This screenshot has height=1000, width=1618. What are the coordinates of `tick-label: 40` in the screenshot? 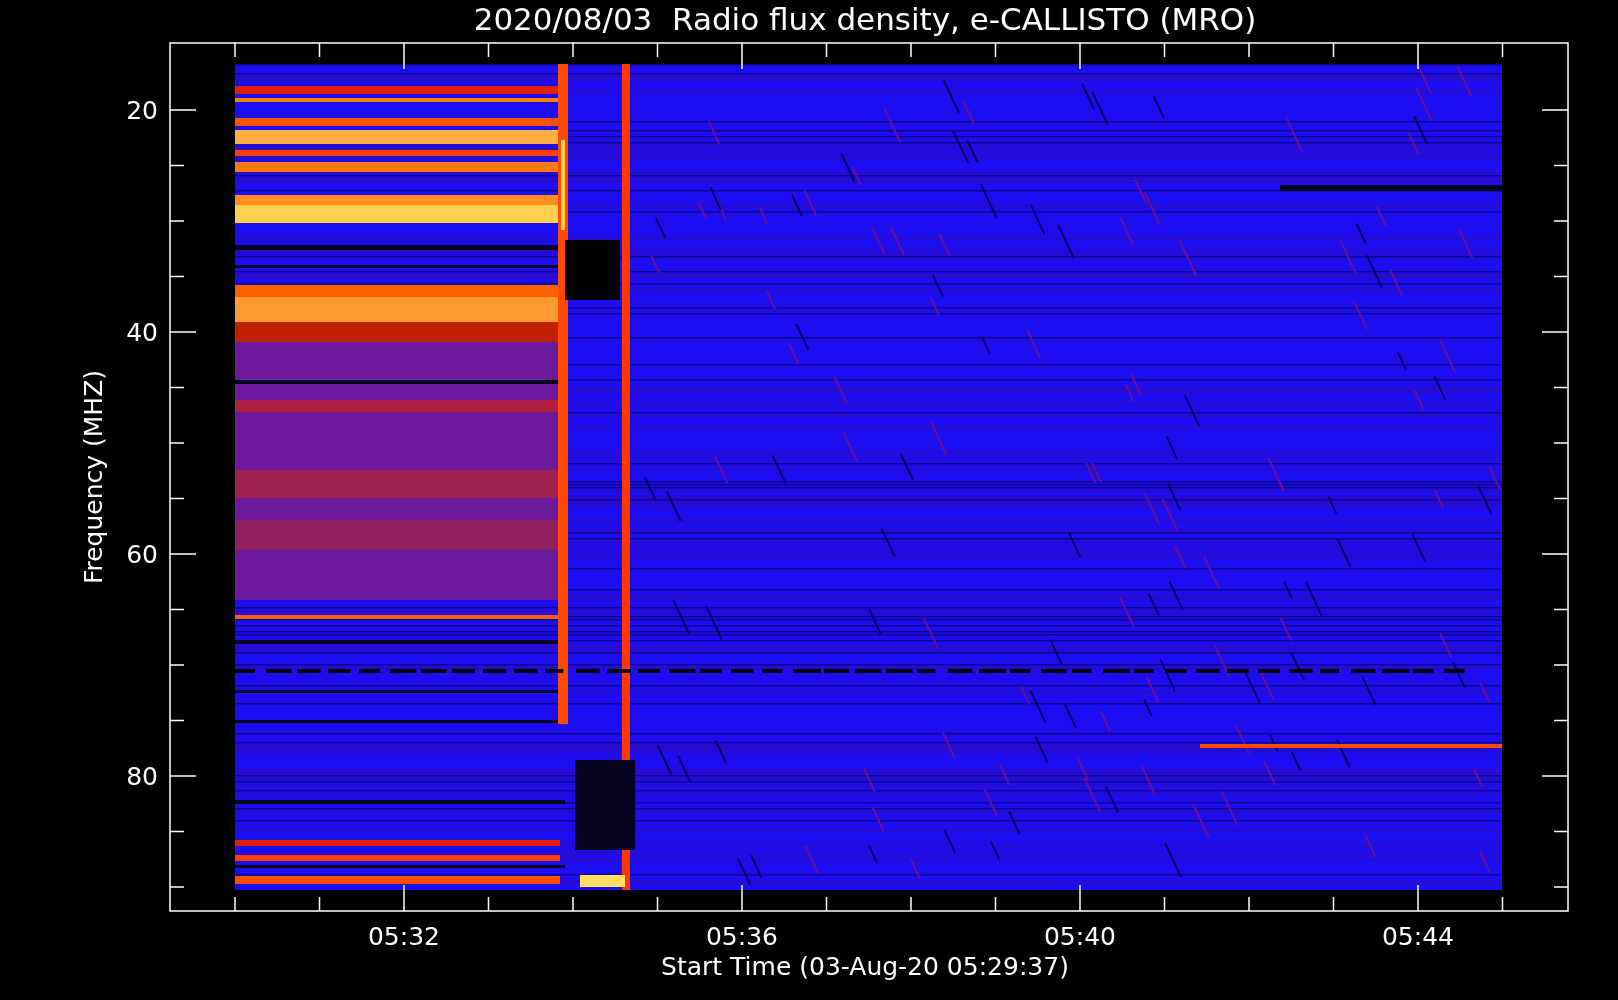 It's located at (142, 332).